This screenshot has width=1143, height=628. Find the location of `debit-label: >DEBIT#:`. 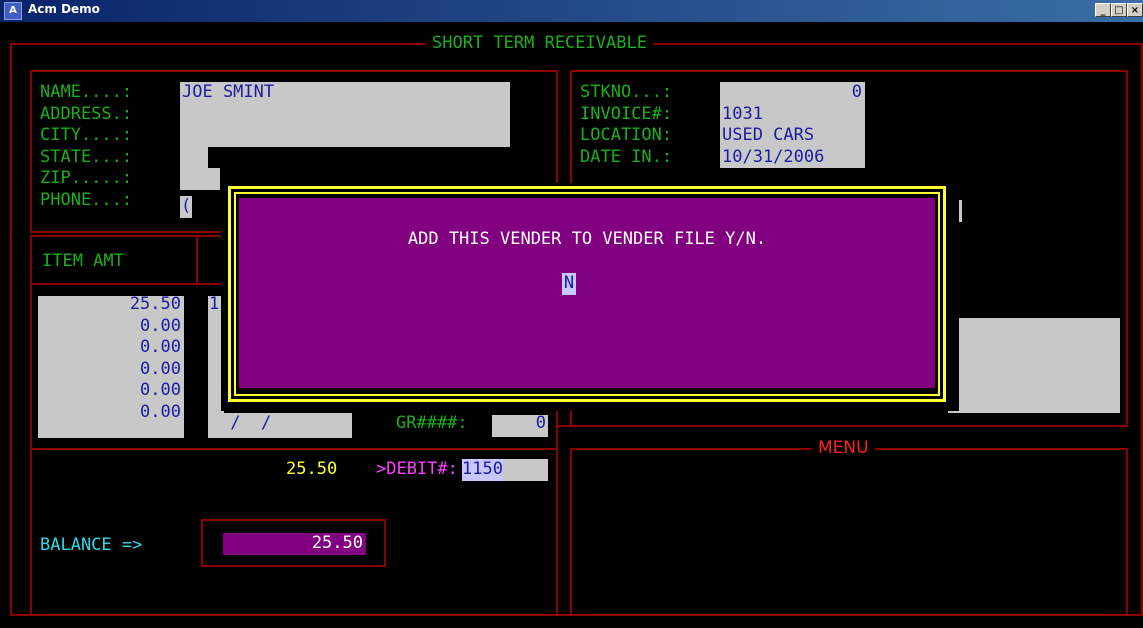

debit-label: >DEBIT#: is located at coordinates (417, 469).